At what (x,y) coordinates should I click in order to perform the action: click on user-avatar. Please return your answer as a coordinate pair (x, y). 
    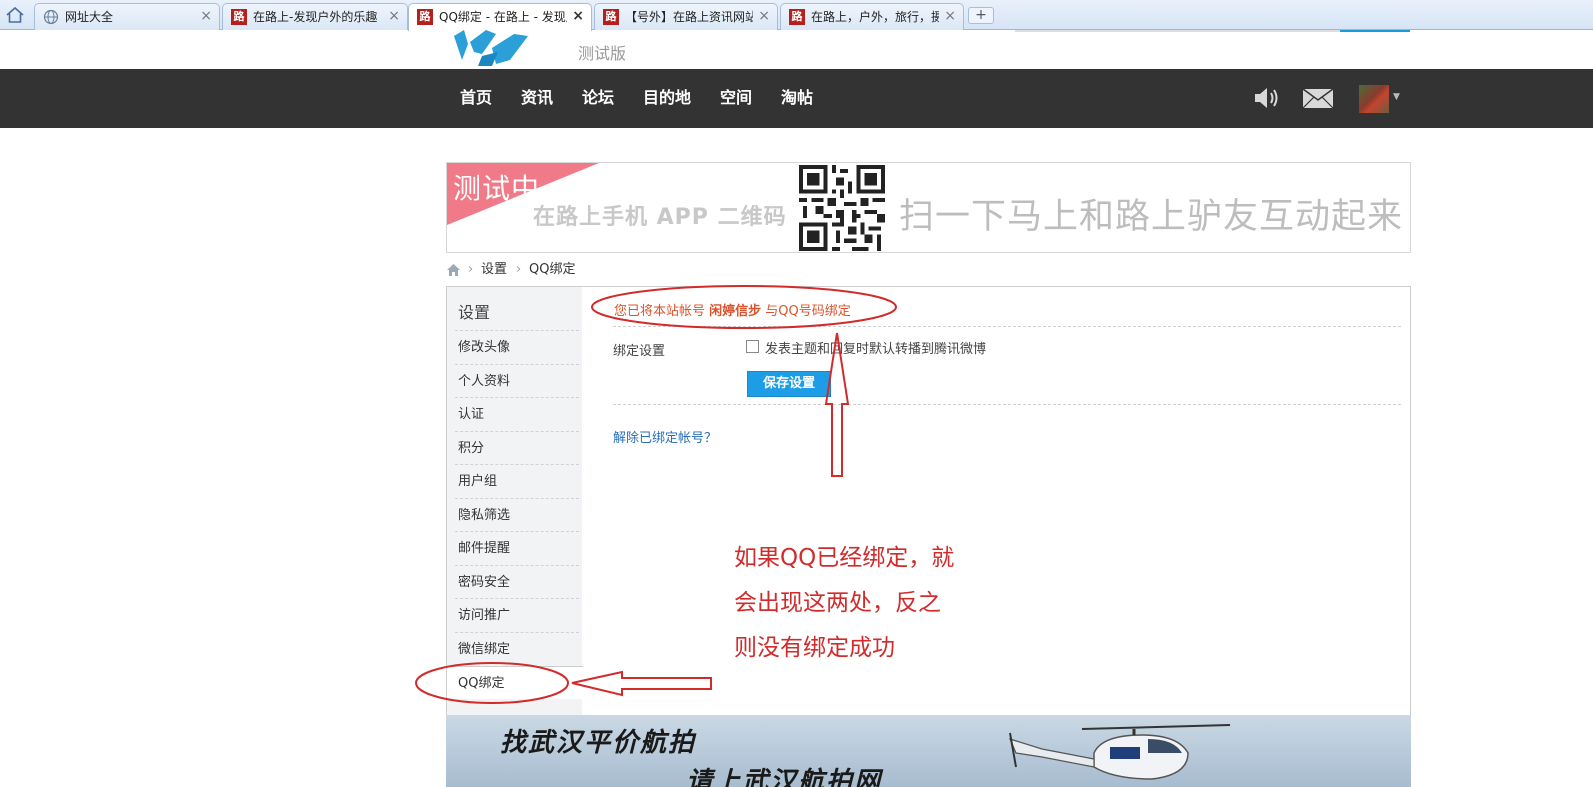
    Looking at the image, I should click on (1374, 99).